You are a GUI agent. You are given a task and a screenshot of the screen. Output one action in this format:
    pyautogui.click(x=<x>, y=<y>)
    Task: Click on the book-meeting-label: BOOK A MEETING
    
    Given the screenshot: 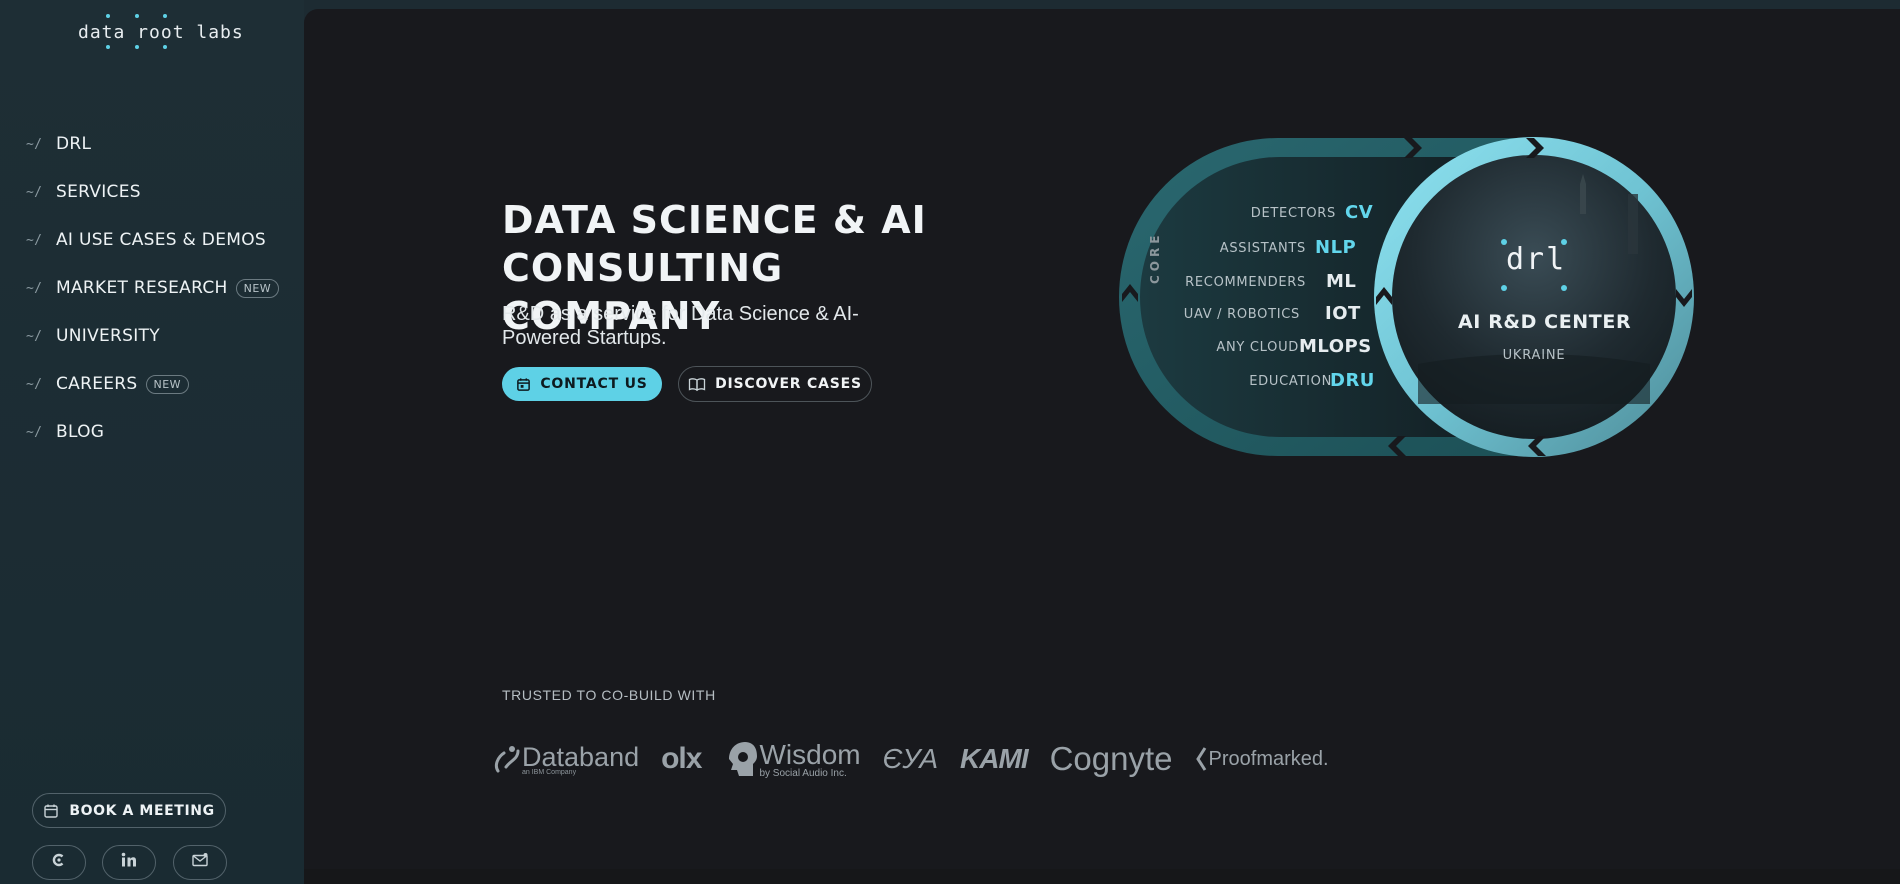 What is the action you would take?
    pyautogui.click(x=142, y=810)
    